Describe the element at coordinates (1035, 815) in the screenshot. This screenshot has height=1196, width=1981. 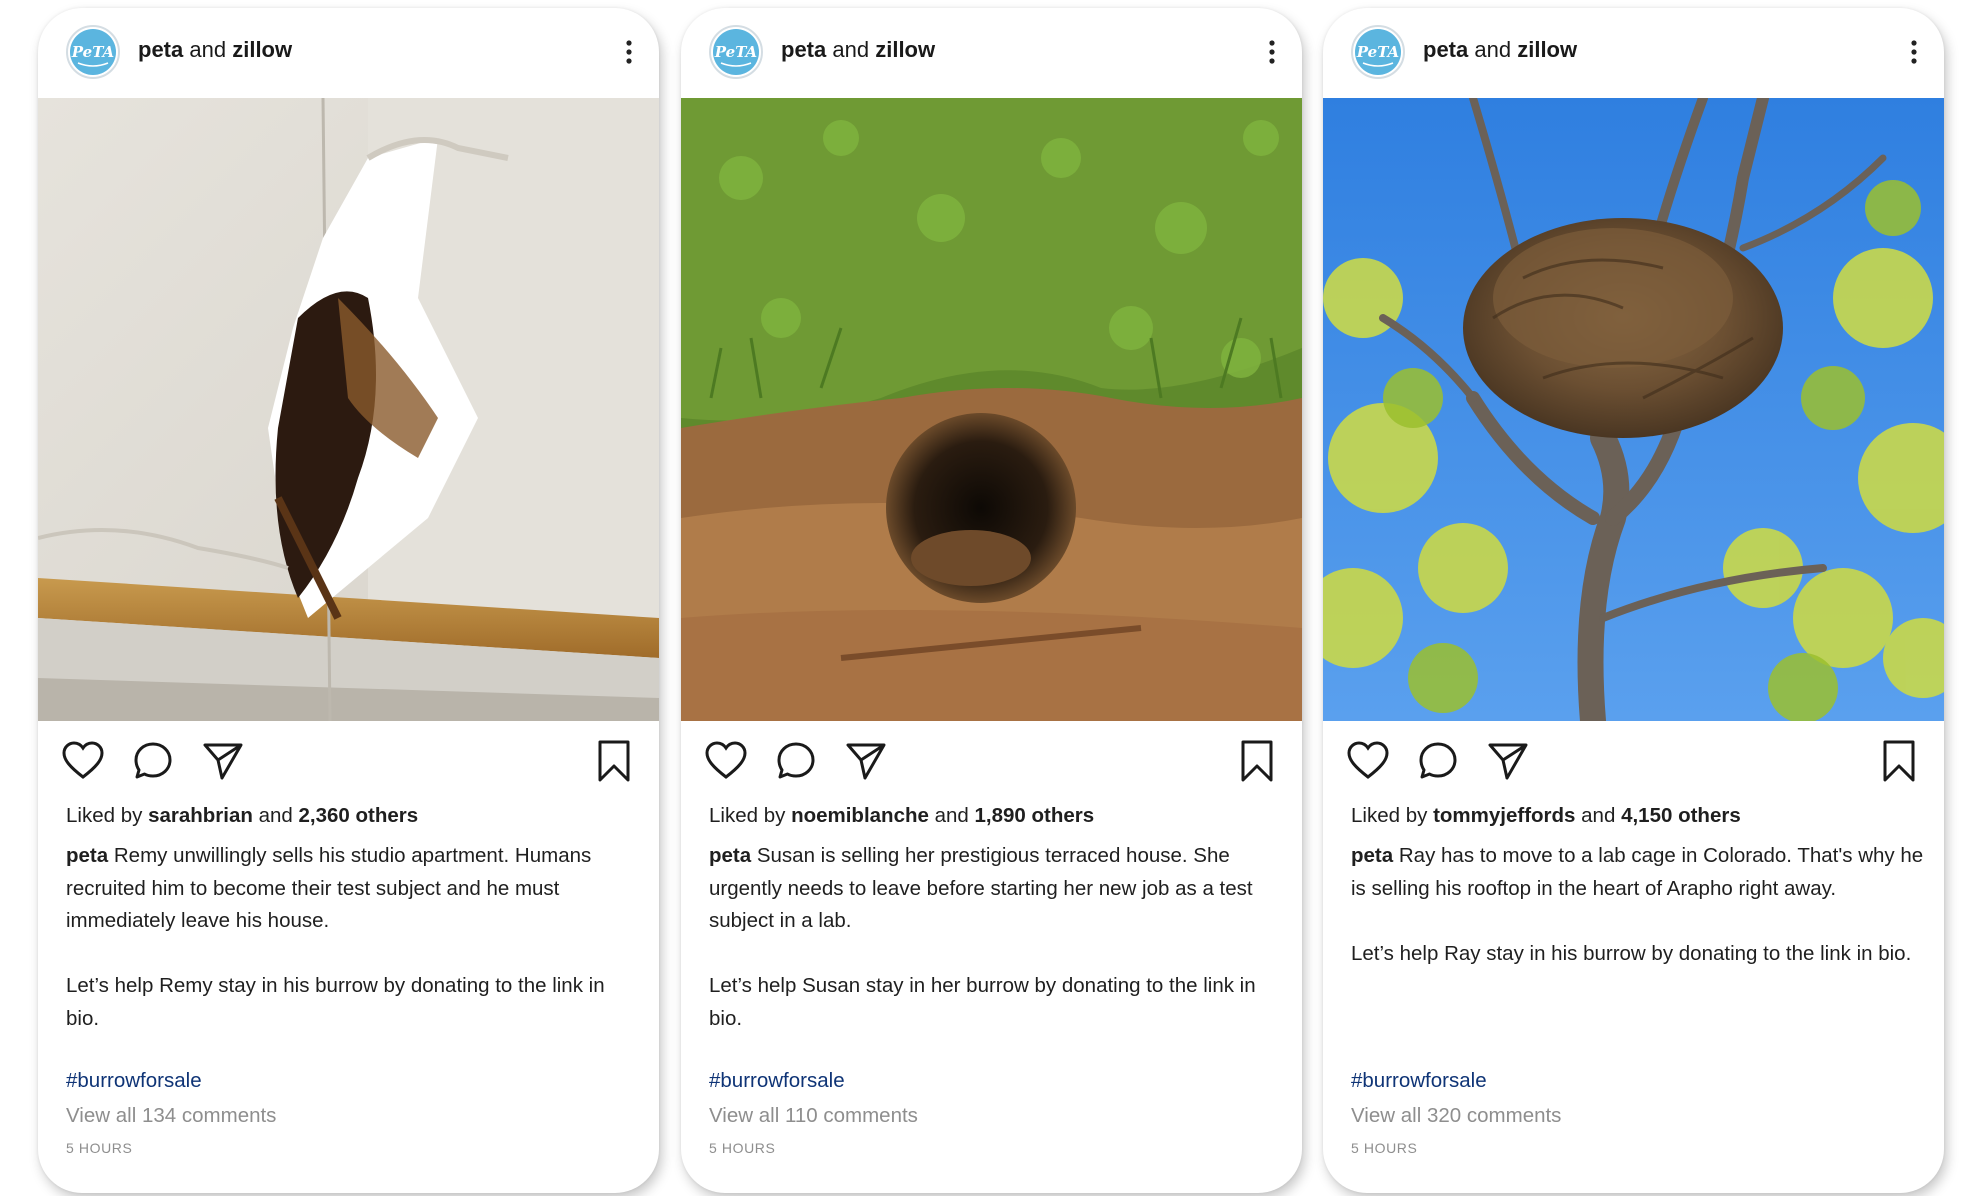
I see `likes-others-count: 1,890 others` at that location.